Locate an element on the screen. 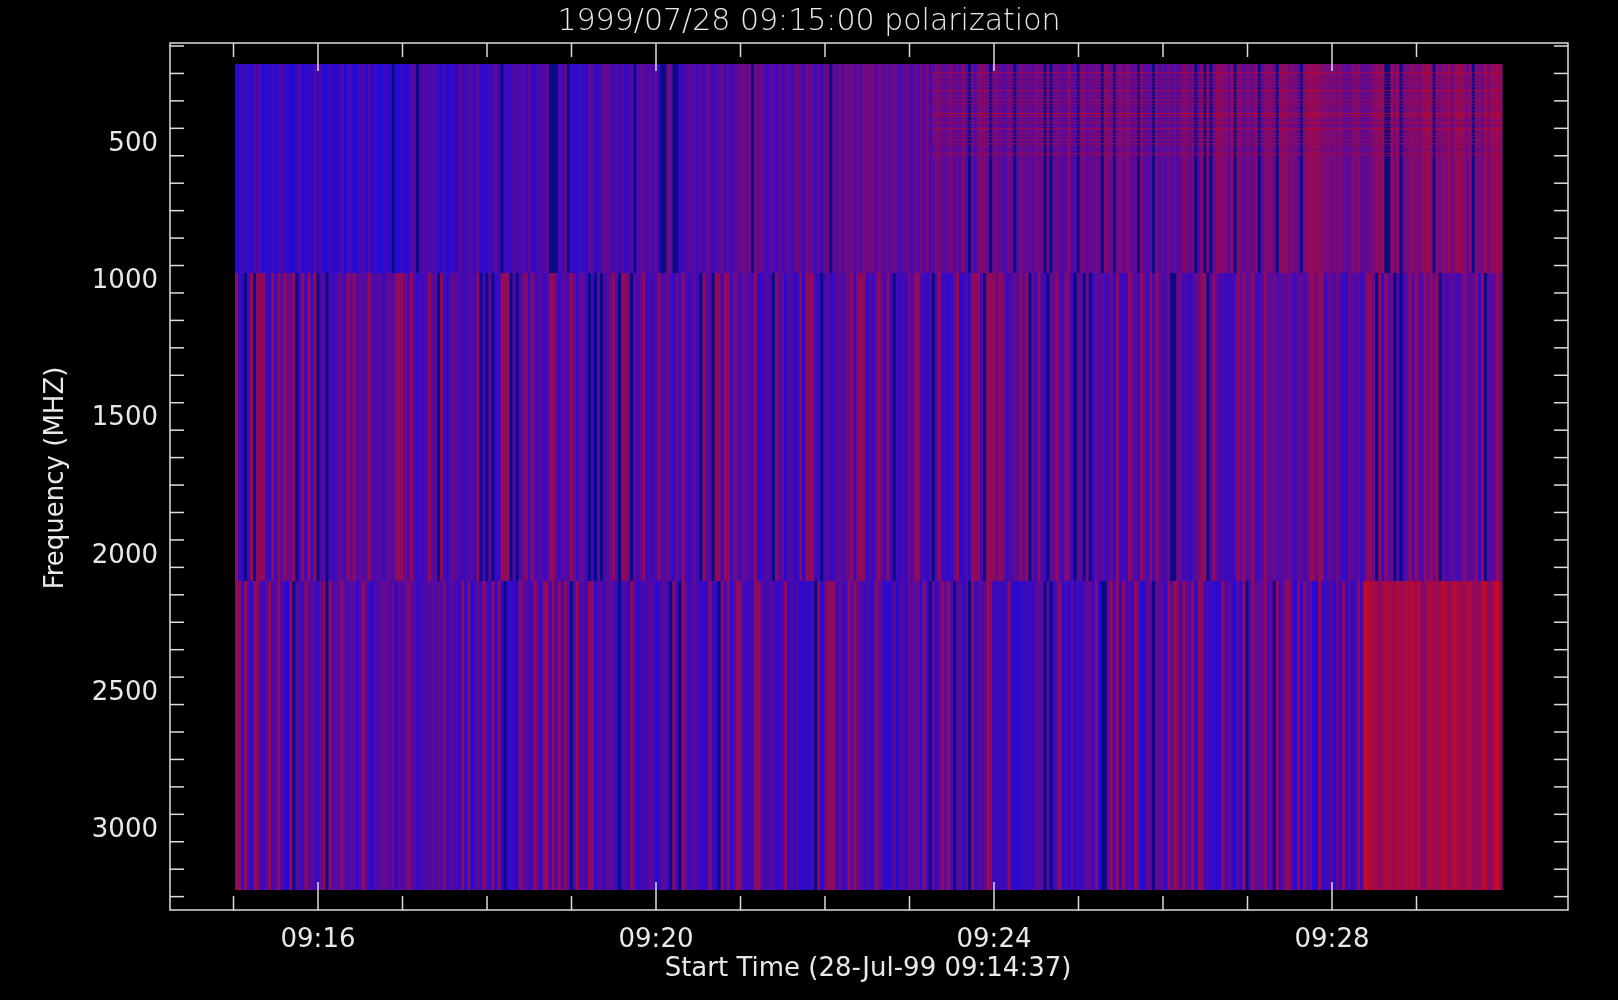 Image resolution: width=1618 pixels, height=1000 pixels. y-tick-label: 500 is located at coordinates (133, 142).